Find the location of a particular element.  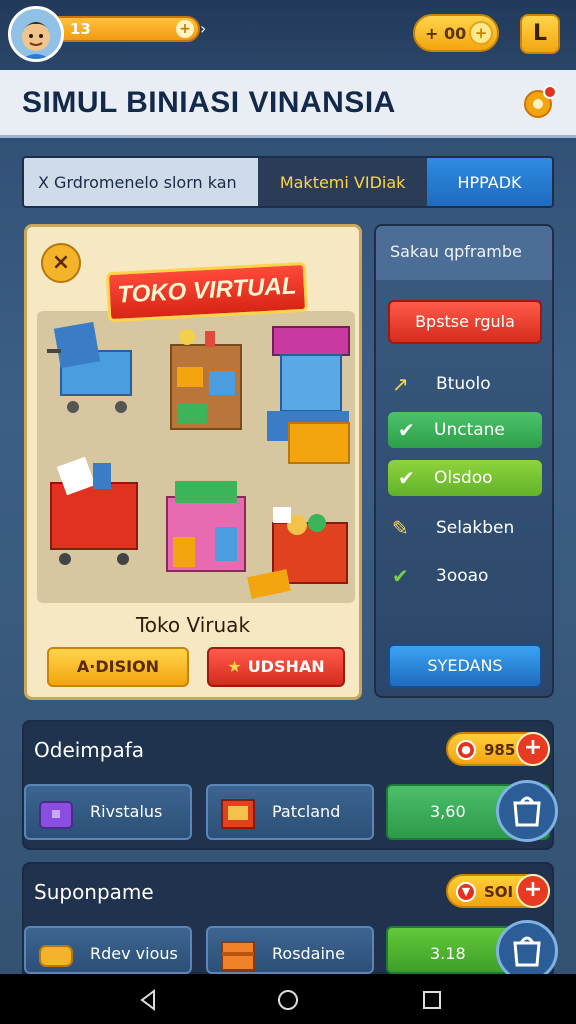

currency-icon: ● is located at coordinates (466, 750).